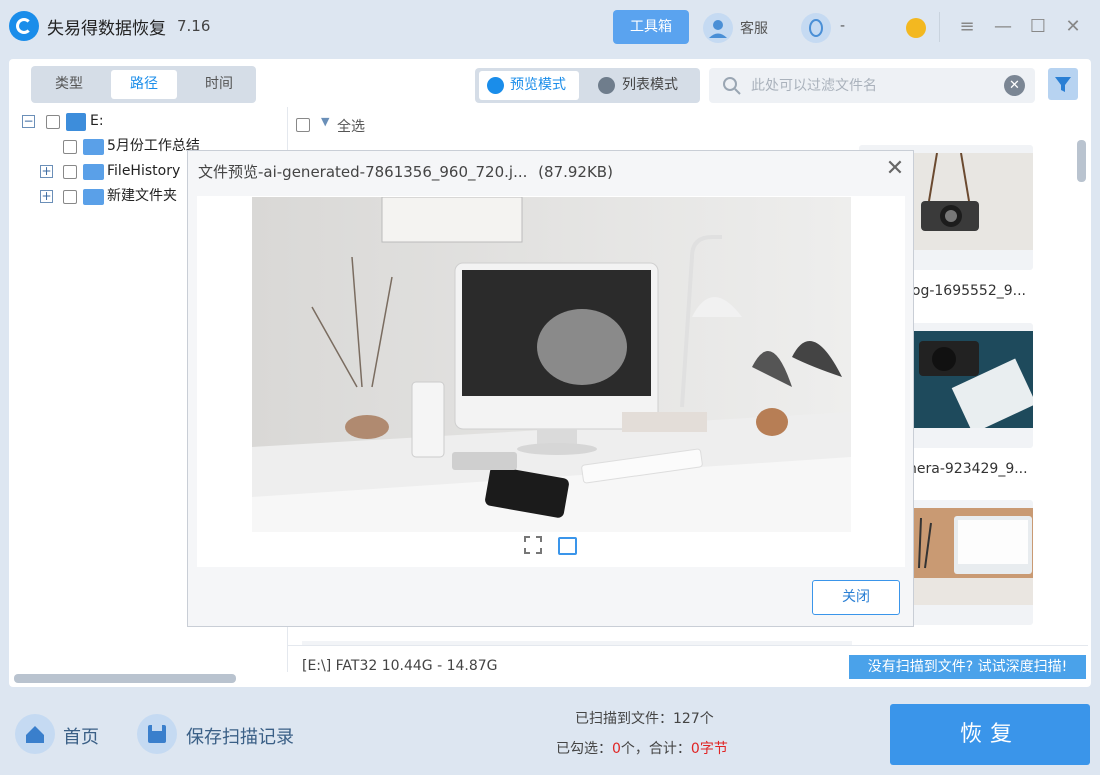  I want to click on home-button: 首页, so click(81, 736).